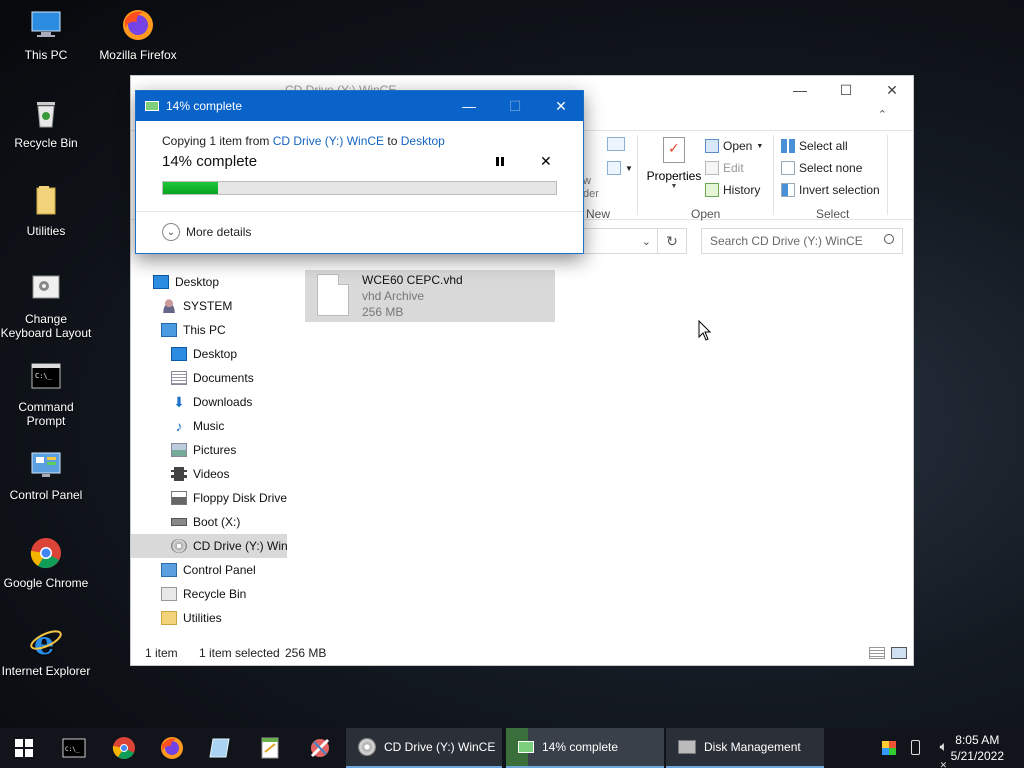  Describe the element at coordinates (46, 306) in the screenshot. I see `desktop-icon-change-keyboard-layout: Change Keyboard Layout` at that location.